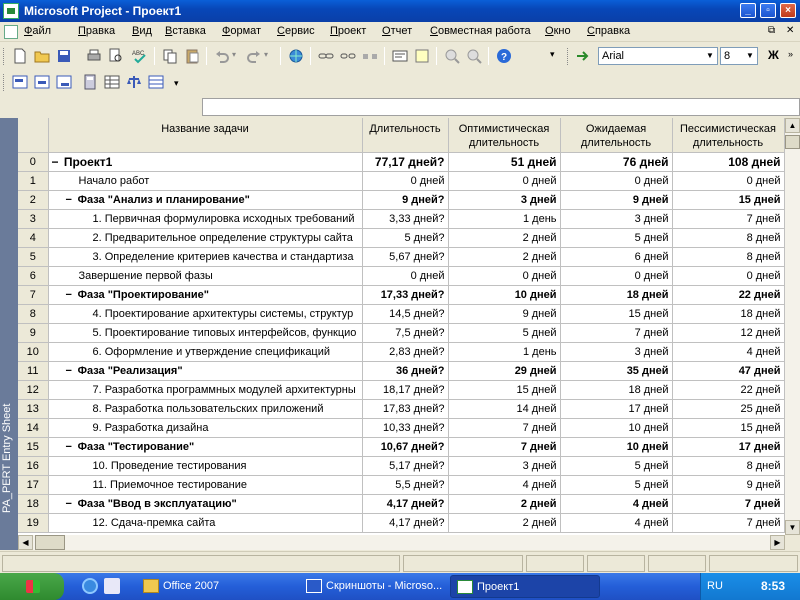  I want to click on redo-icon, so click(254, 56).